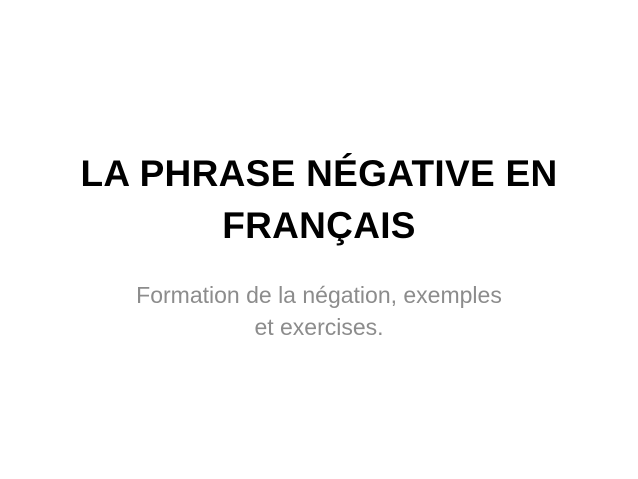 Image resolution: width=638 pixels, height=479 pixels. What do you see at coordinates (319, 327) in the screenshot?
I see `slide-subtitle-line-2: et exercises.` at bounding box center [319, 327].